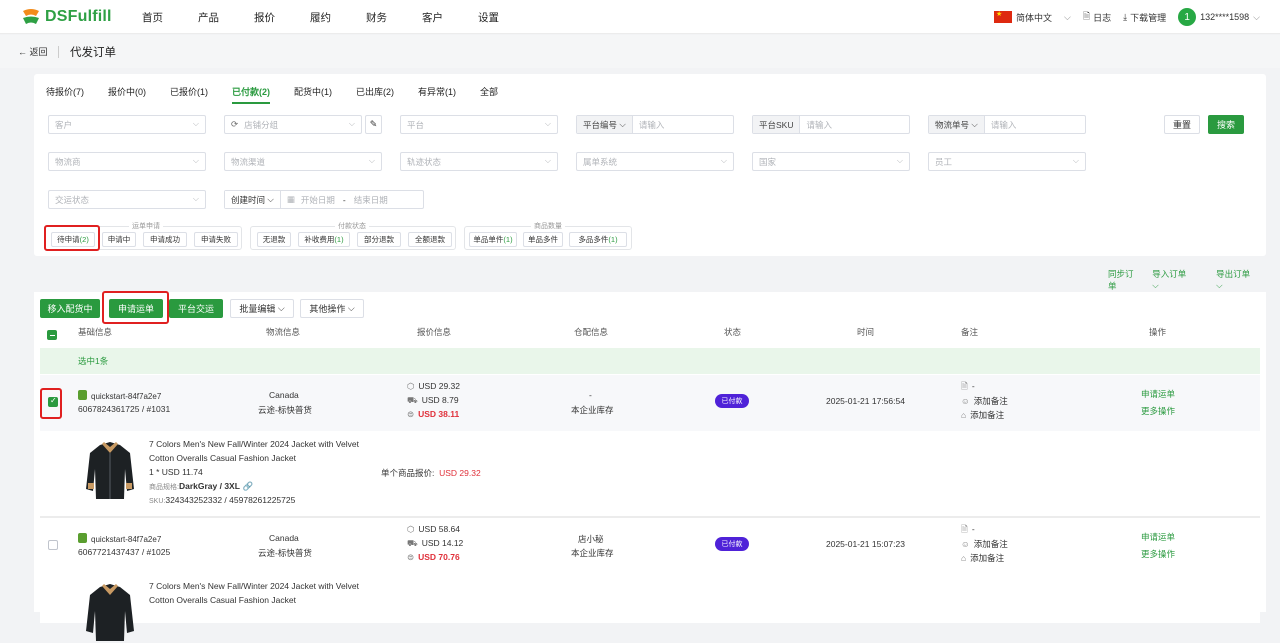 Image resolution: width=1280 pixels, height=643 pixels. Describe the element at coordinates (216, 239) in the screenshot. I see `chip-apply-failed: 申请失败` at that location.